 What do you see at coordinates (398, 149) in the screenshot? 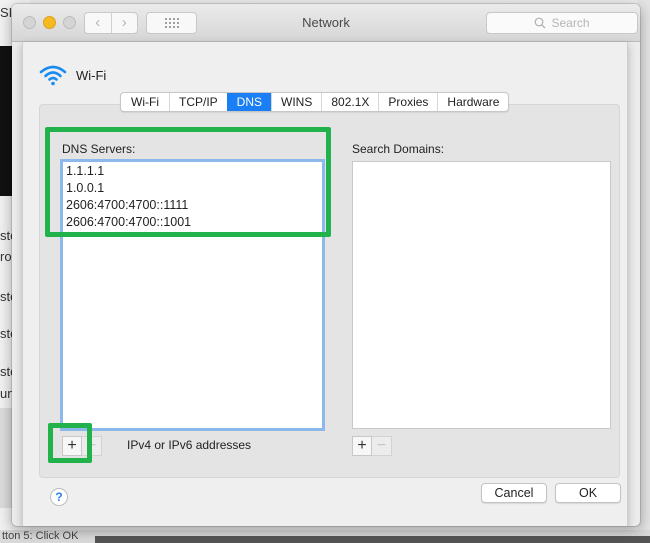
I see `search-domains-label: Search Domains:` at bounding box center [398, 149].